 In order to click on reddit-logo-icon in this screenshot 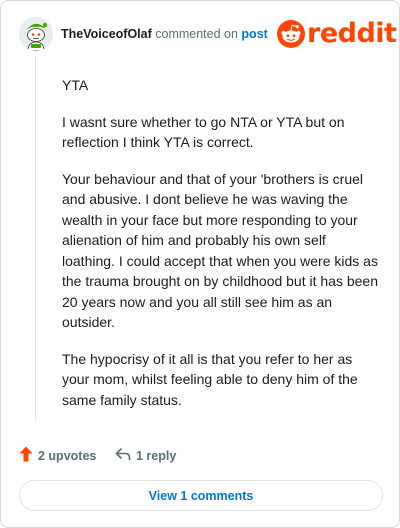, I will do `click(291, 34)`.